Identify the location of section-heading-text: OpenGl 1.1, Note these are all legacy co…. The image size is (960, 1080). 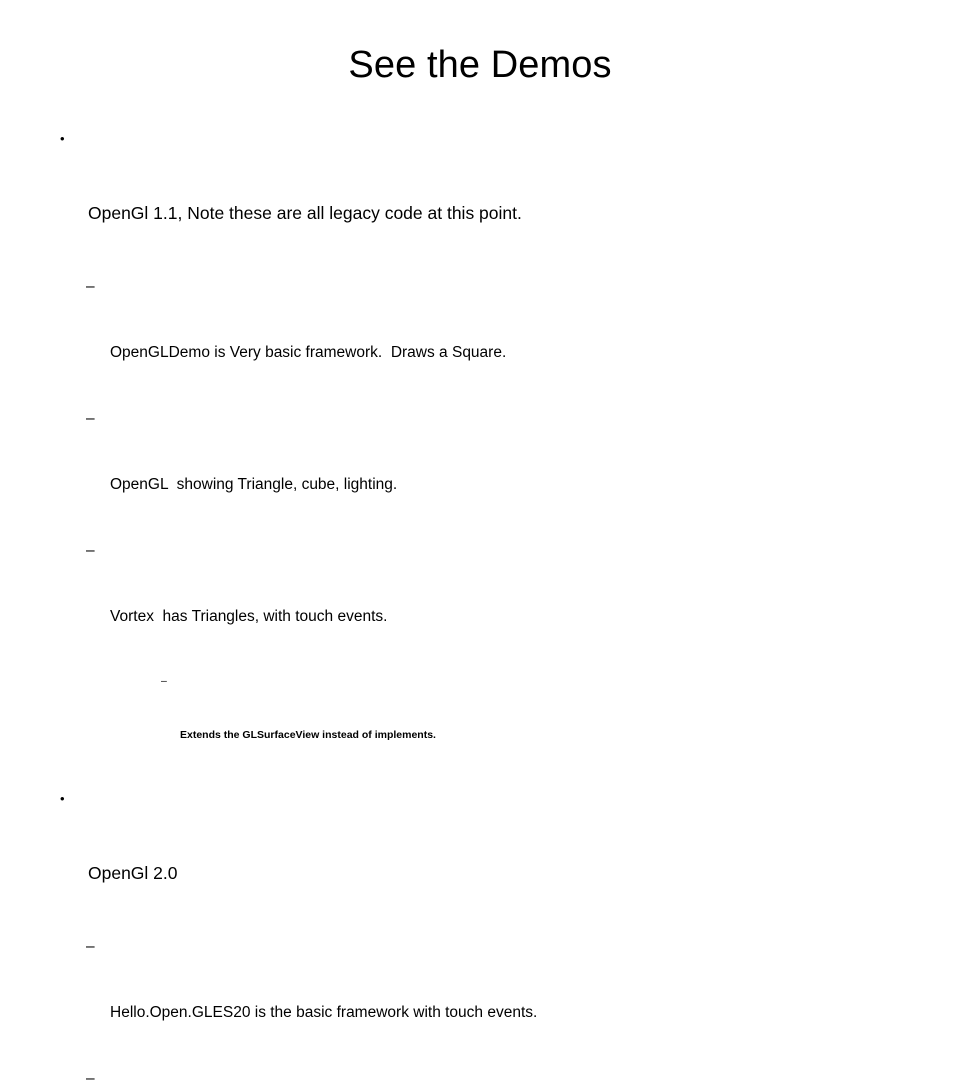
(305, 213).